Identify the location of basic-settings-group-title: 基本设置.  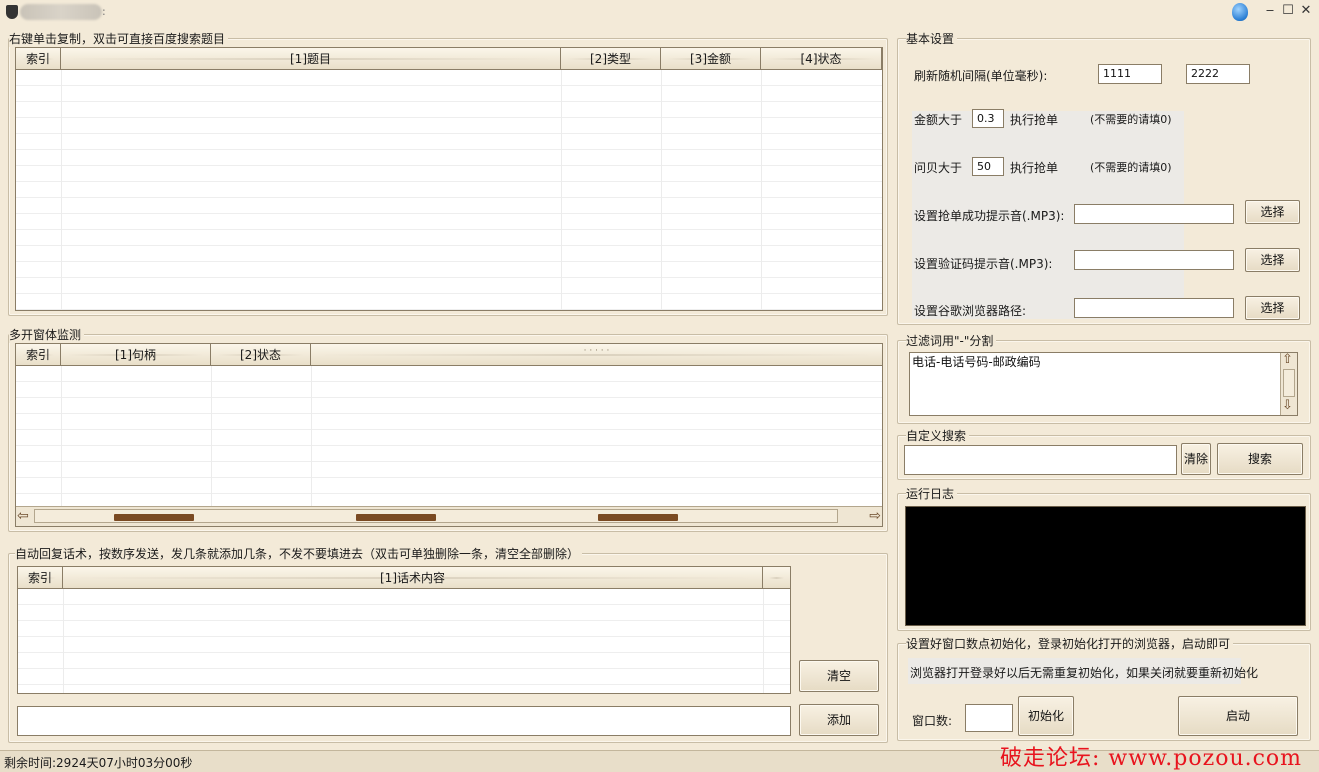
(932, 38).